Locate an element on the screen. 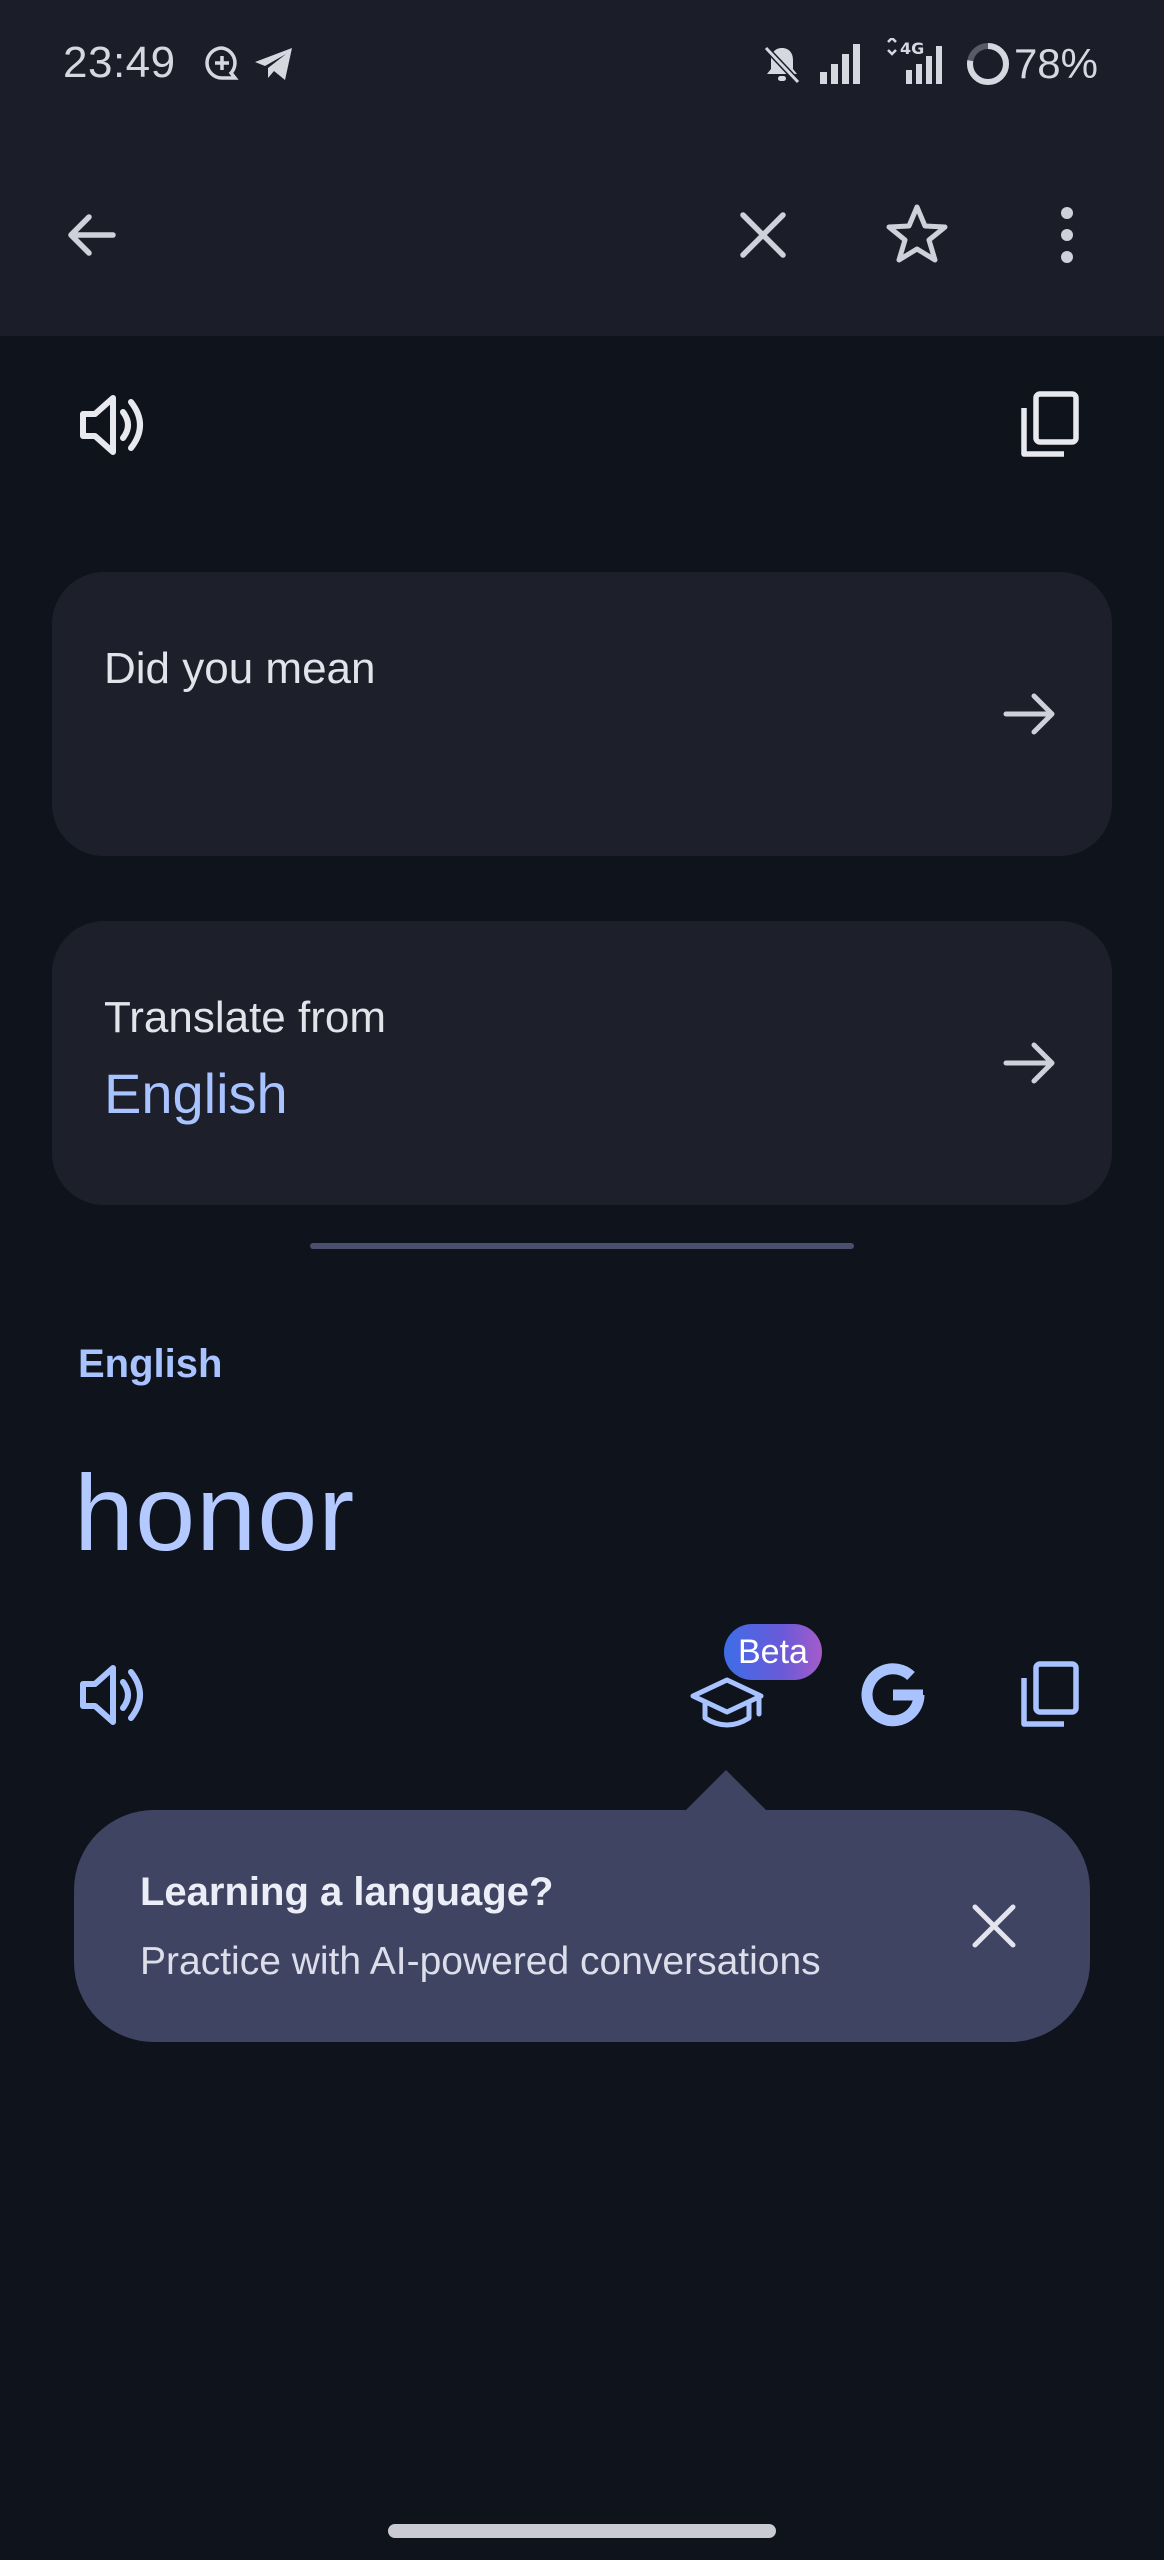  source-copy-button is located at coordinates (1049, 425).